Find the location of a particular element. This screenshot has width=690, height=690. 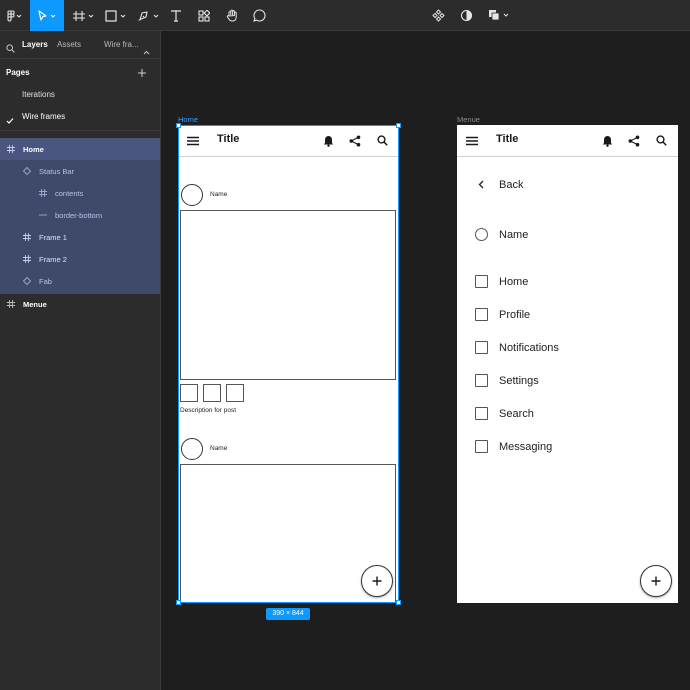

mask-button is located at coordinates (466, 15).